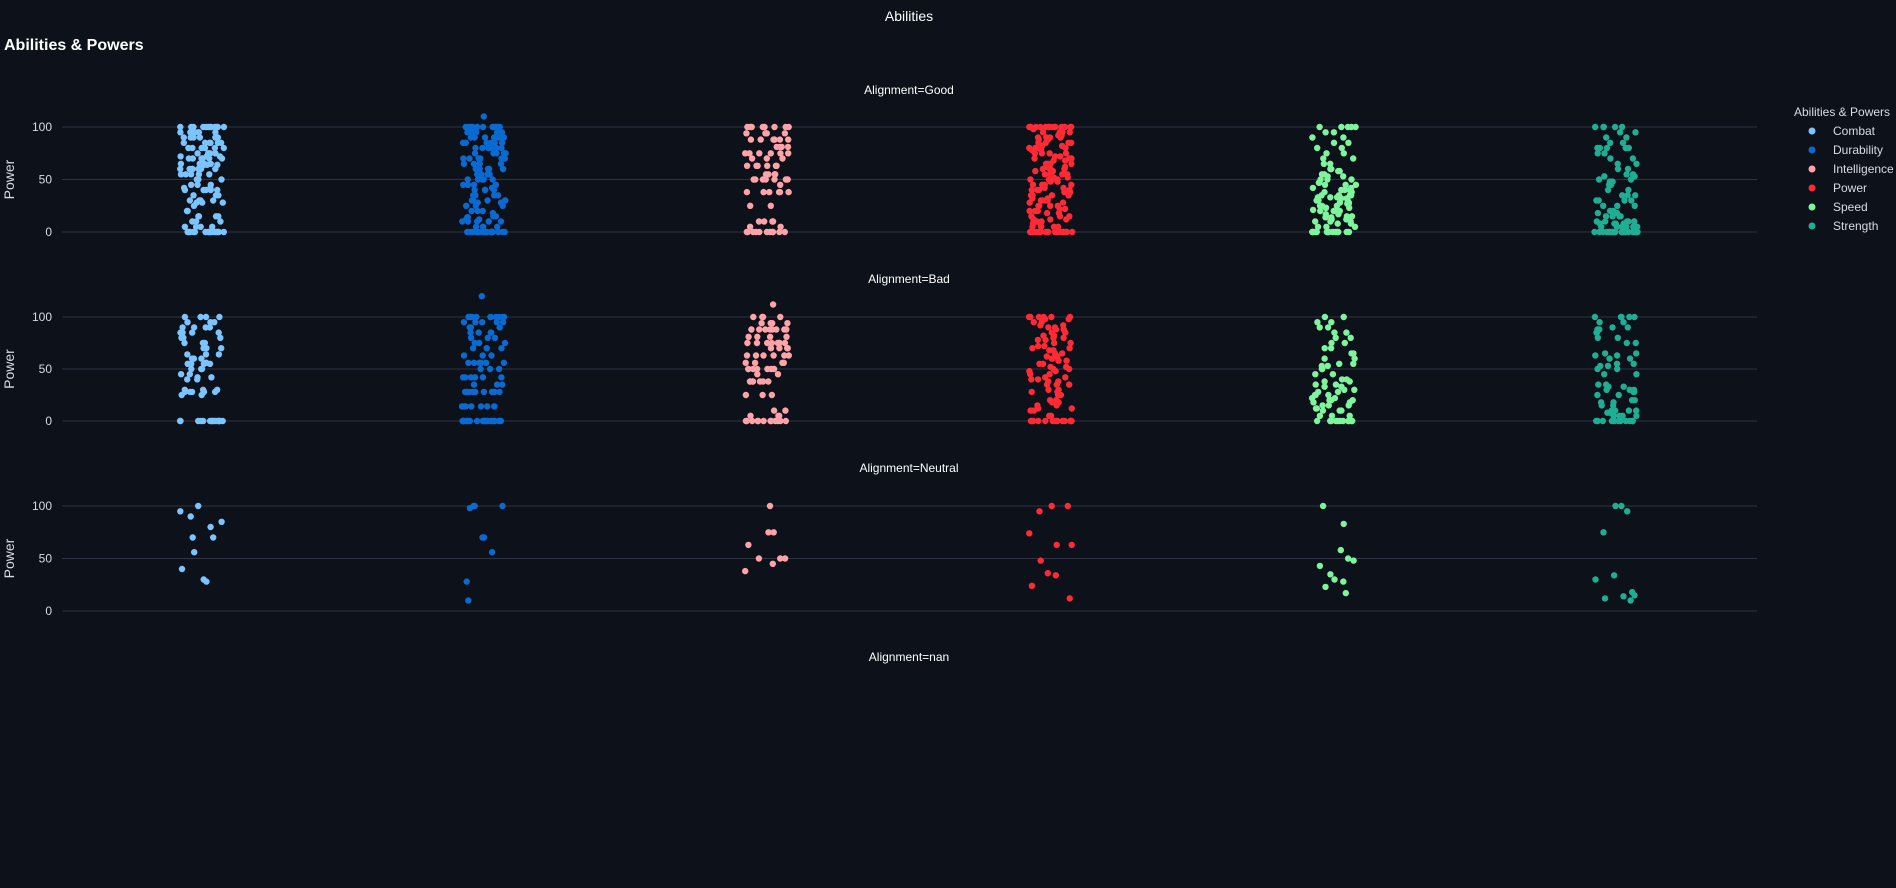 The image size is (1896, 888). Describe the element at coordinates (1843, 226) in the screenshot. I see `legend-item-strength: Strength` at that location.